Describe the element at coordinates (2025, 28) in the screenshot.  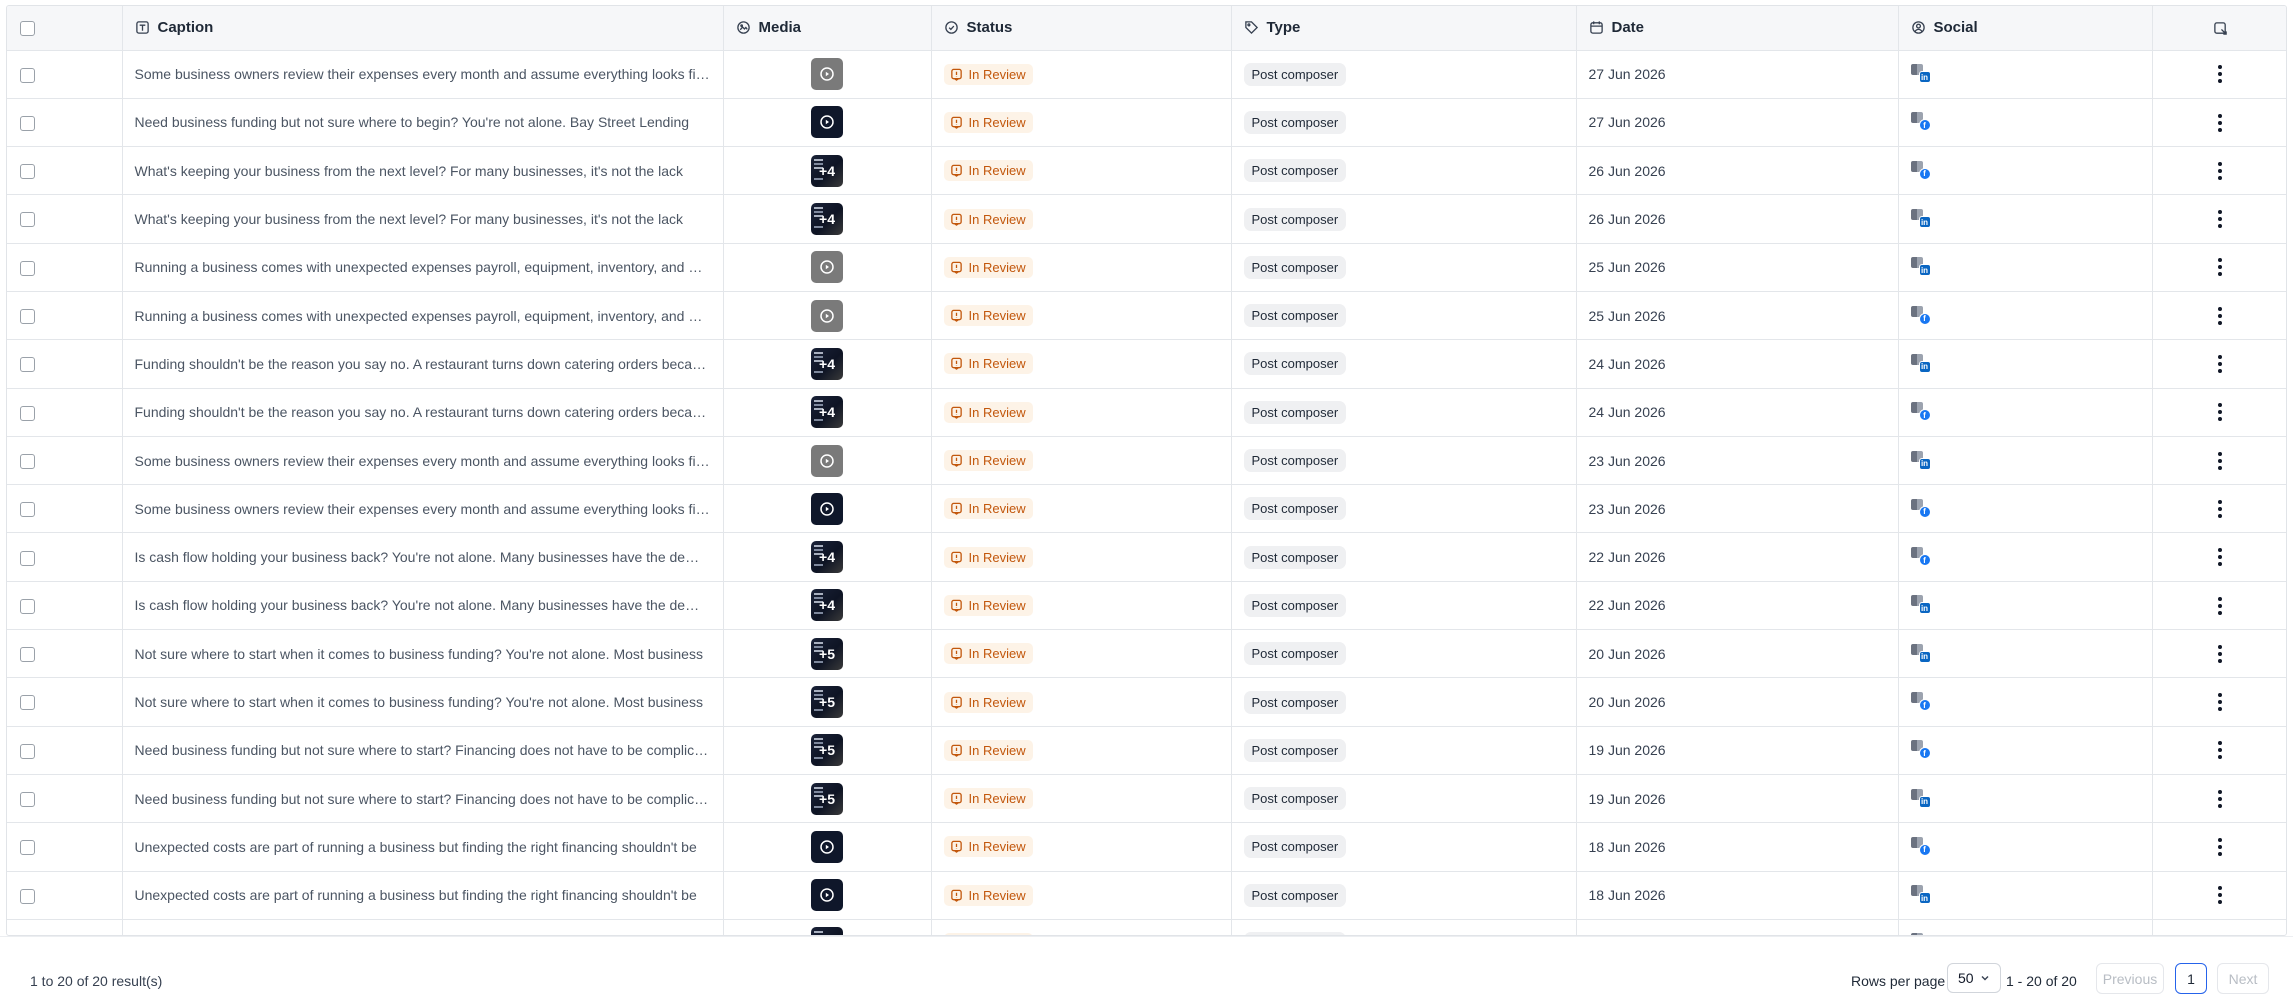
I see `column-header-social: Social` at that location.